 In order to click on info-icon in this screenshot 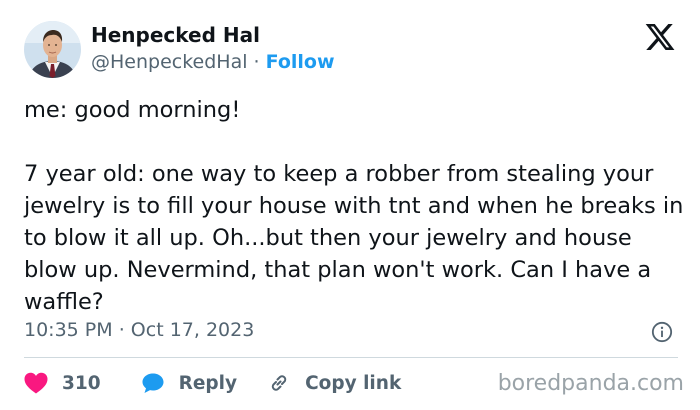, I will do `click(662, 332)`.